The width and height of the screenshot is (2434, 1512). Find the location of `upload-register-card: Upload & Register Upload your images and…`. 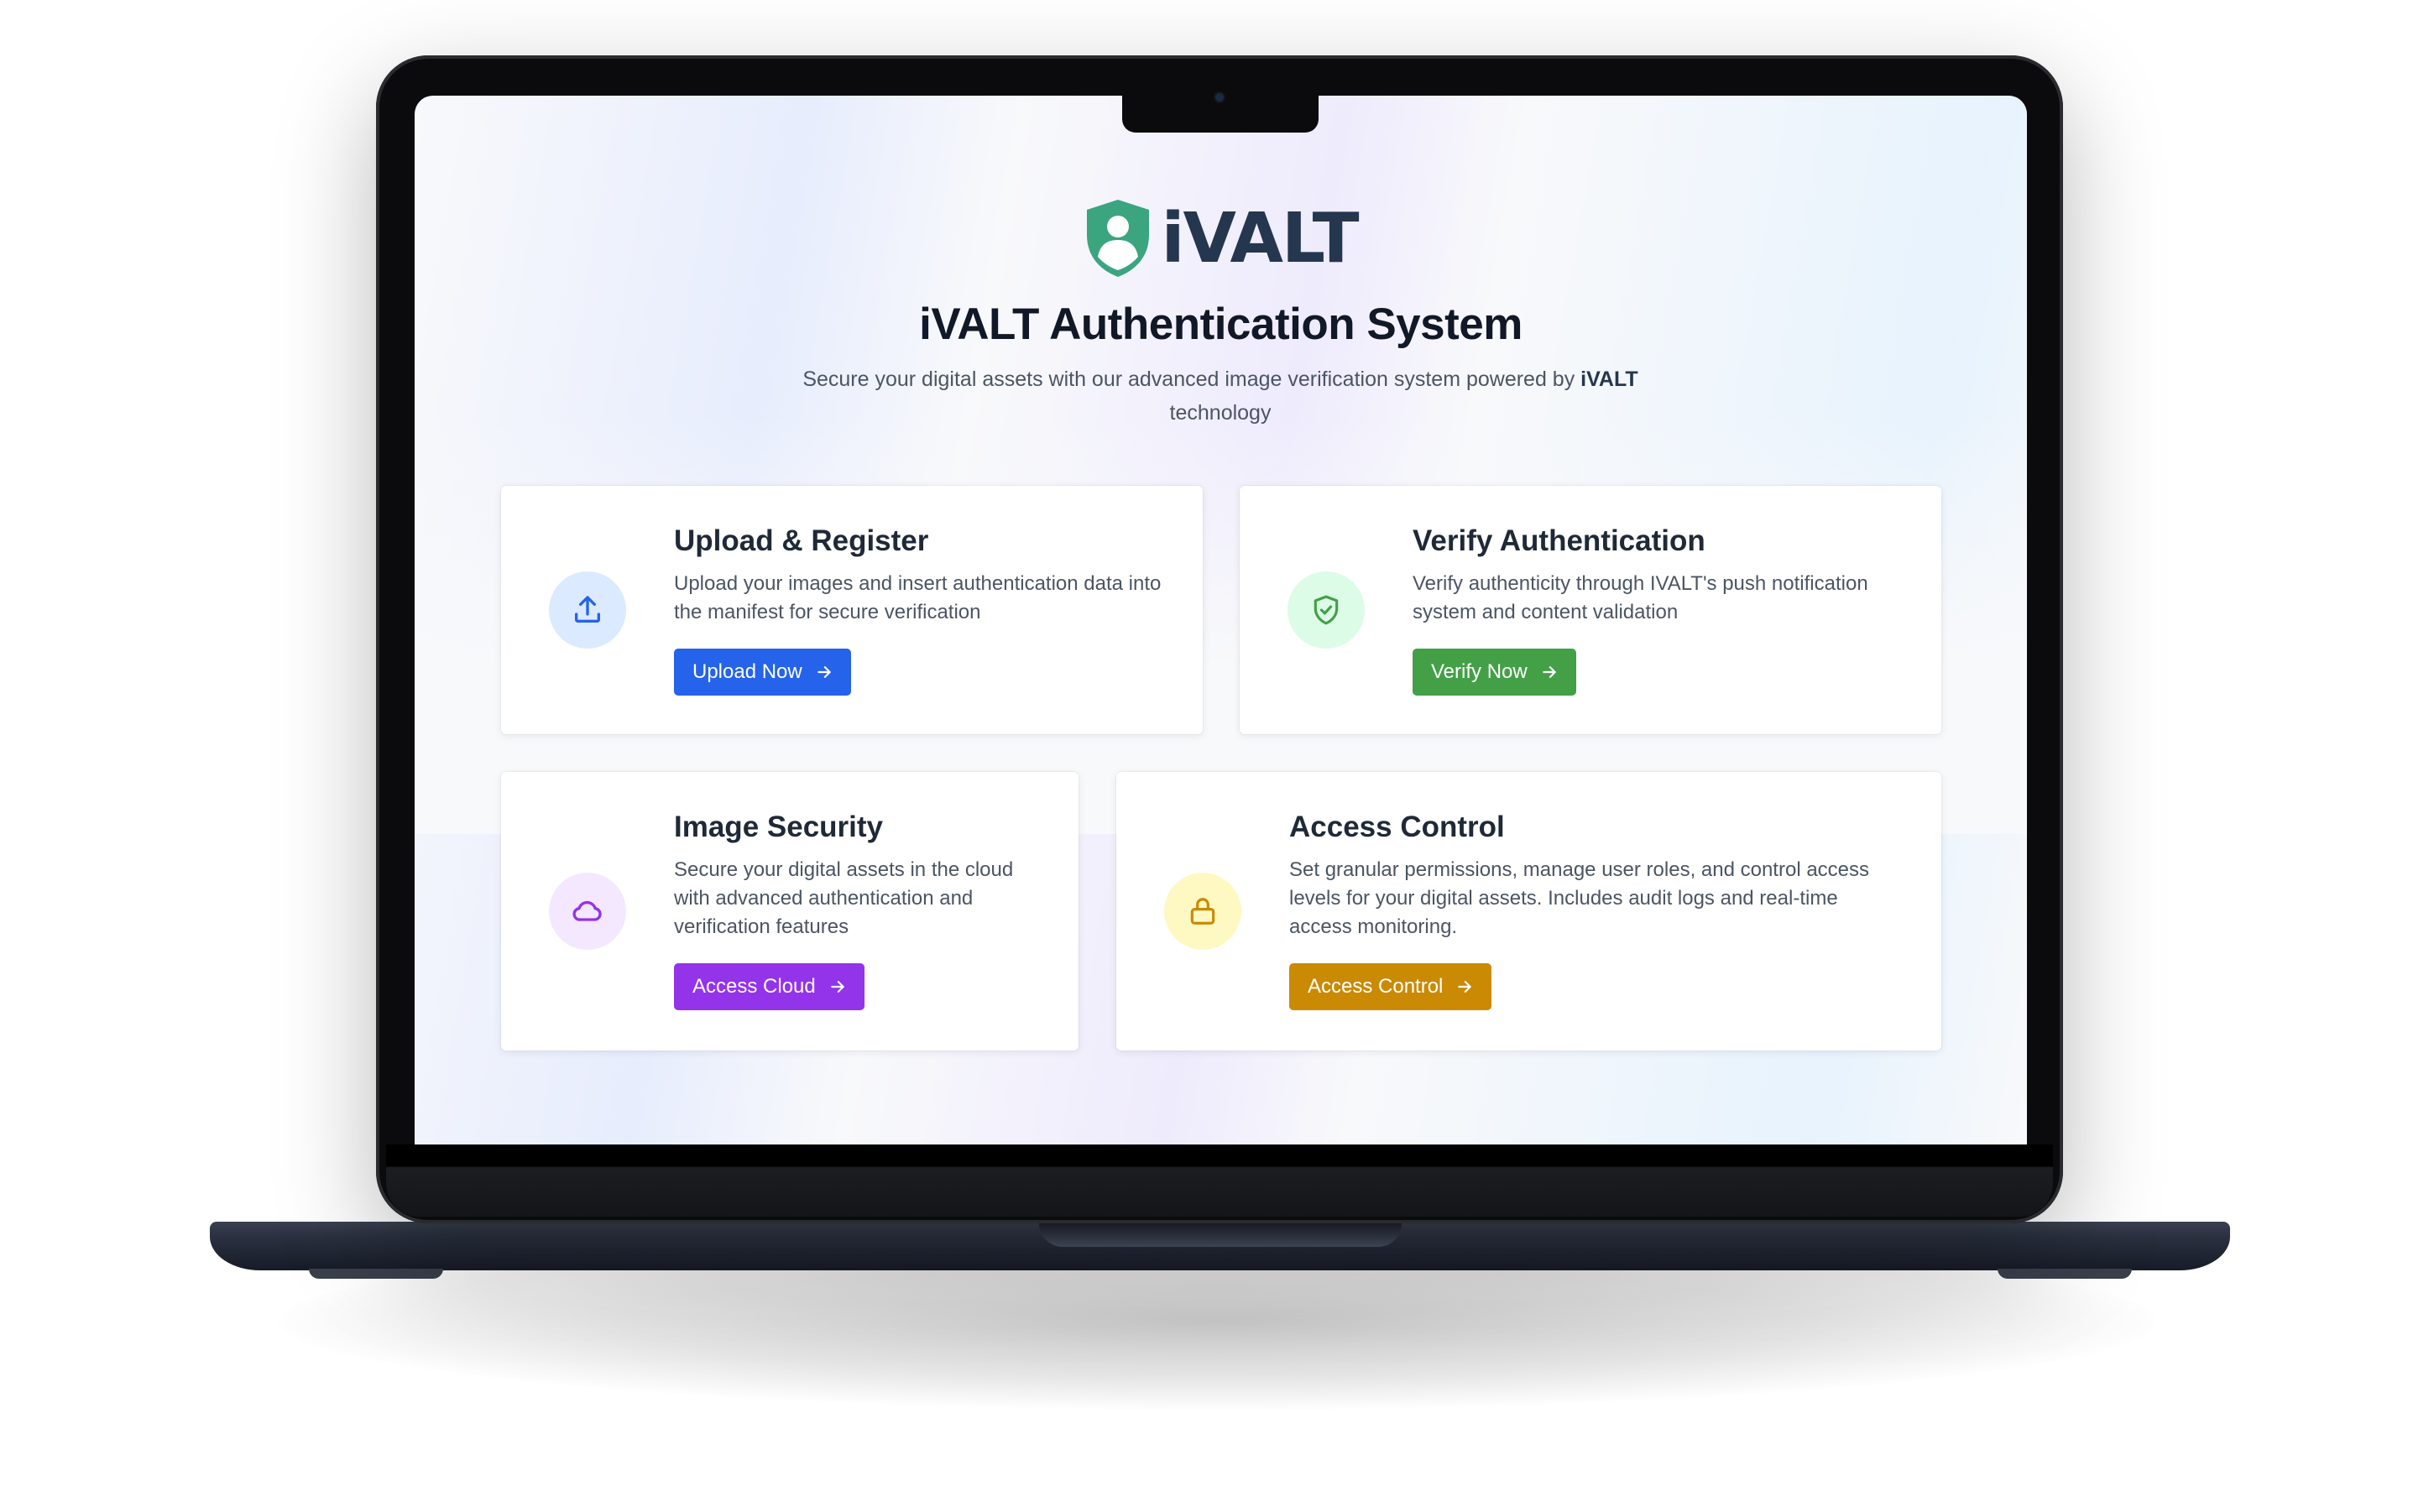

upload-register-card: Upload & Register Upload your images and… is located at coordinates (852, 610).